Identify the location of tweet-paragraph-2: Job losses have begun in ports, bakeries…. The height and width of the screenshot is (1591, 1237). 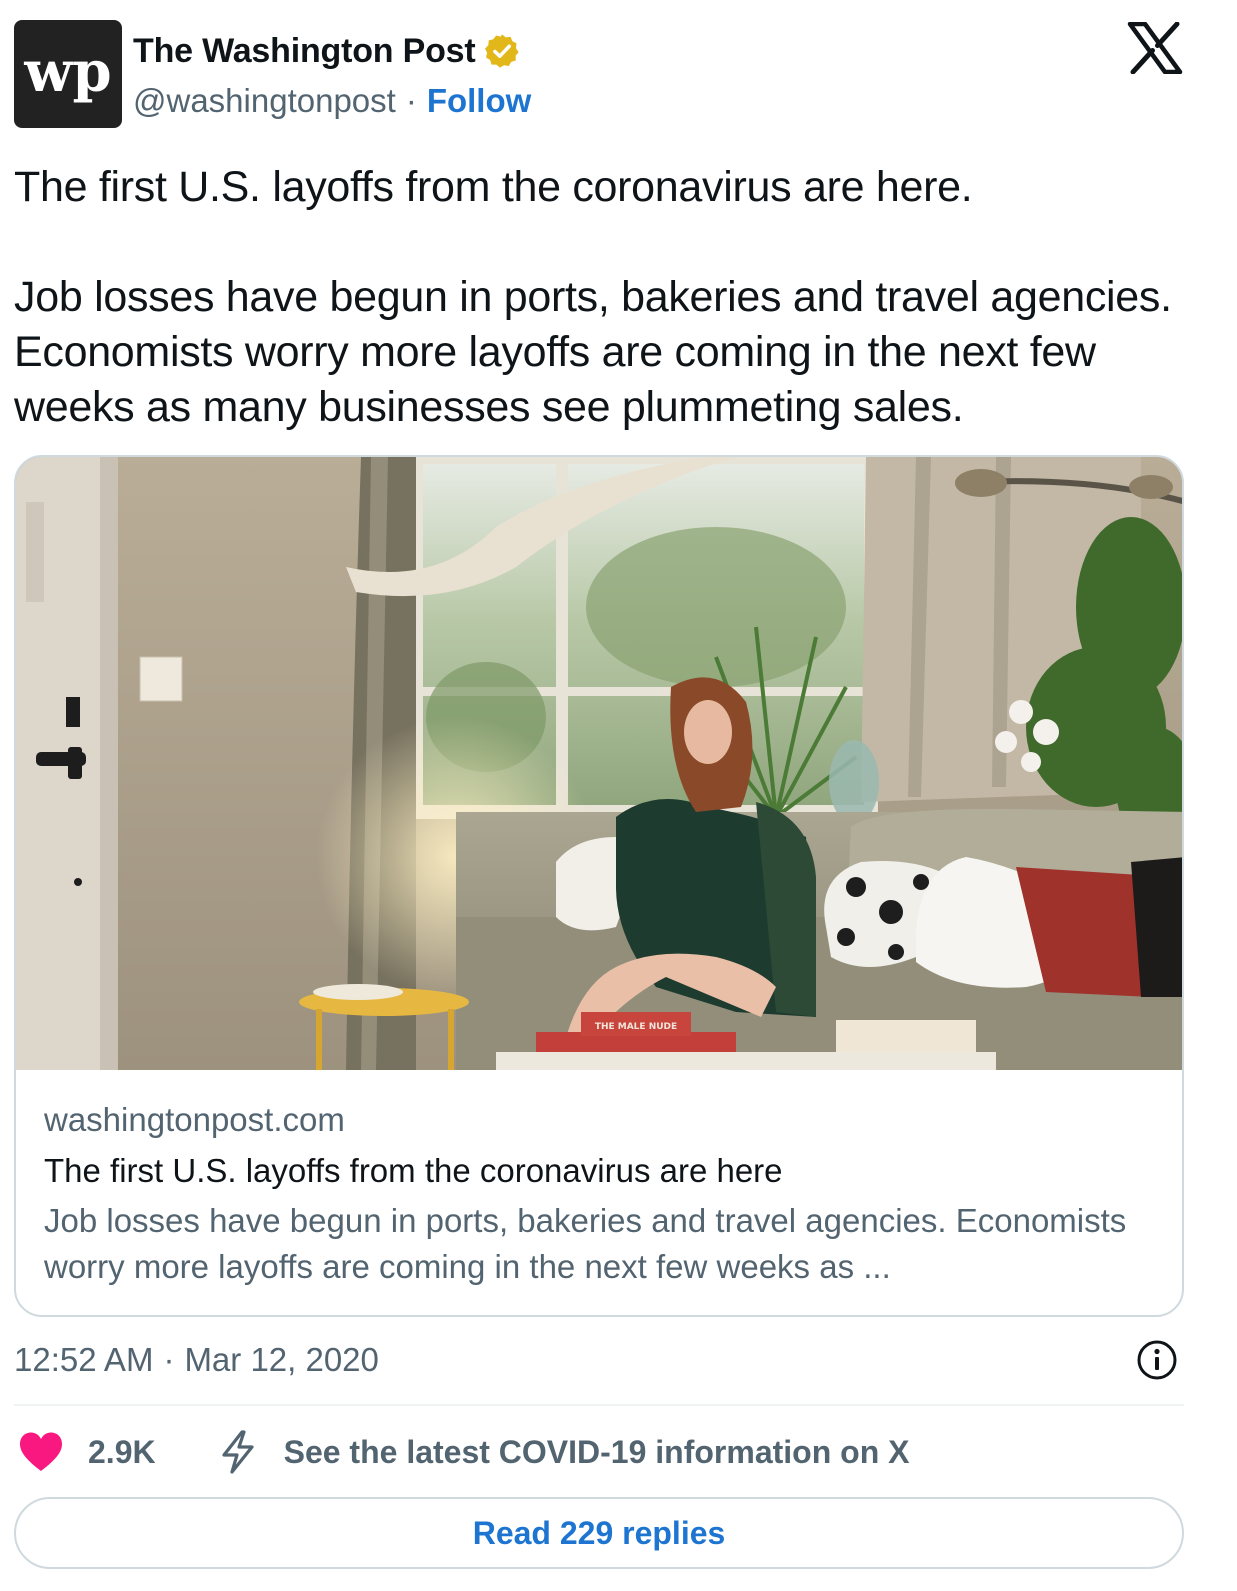
(593, 352).